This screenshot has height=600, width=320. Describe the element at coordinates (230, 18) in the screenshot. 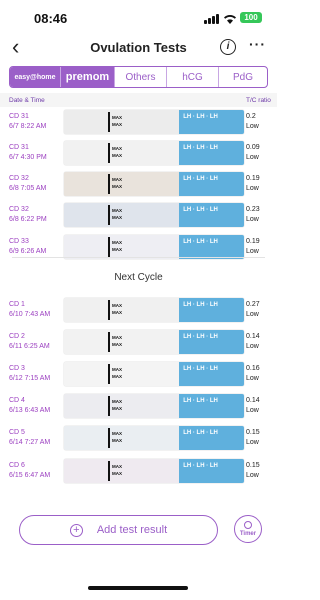

I see `wifi-icon` at that location.